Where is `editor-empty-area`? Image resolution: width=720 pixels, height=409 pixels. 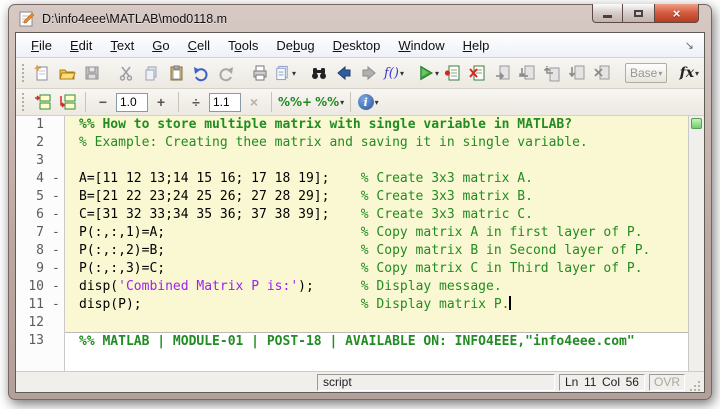 editor-empty-area is located at coordinates (352, 360).